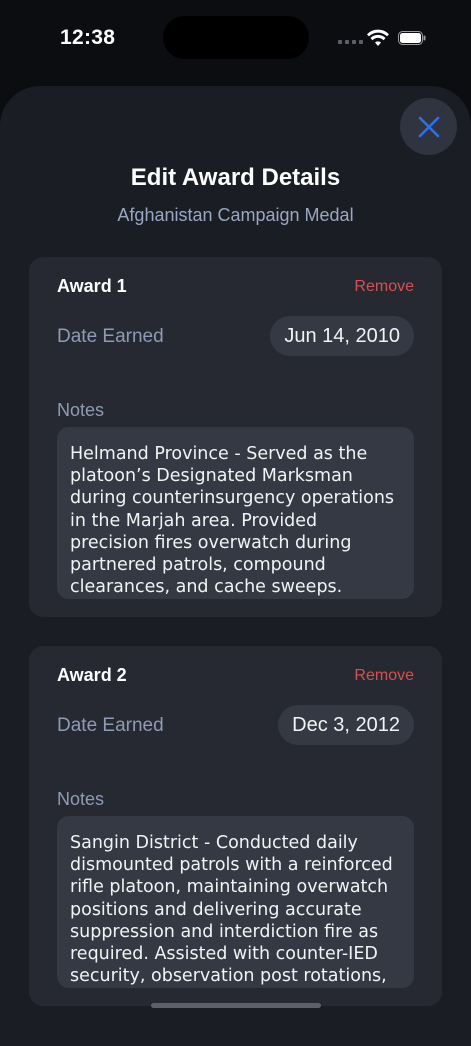 This screenshot has height=1046, width=471. What do you see at coordinates (235, 215) in the screenshot?
I see `medal-name: Afghanistan Campaign Medal` at bounding box center [235, 215].